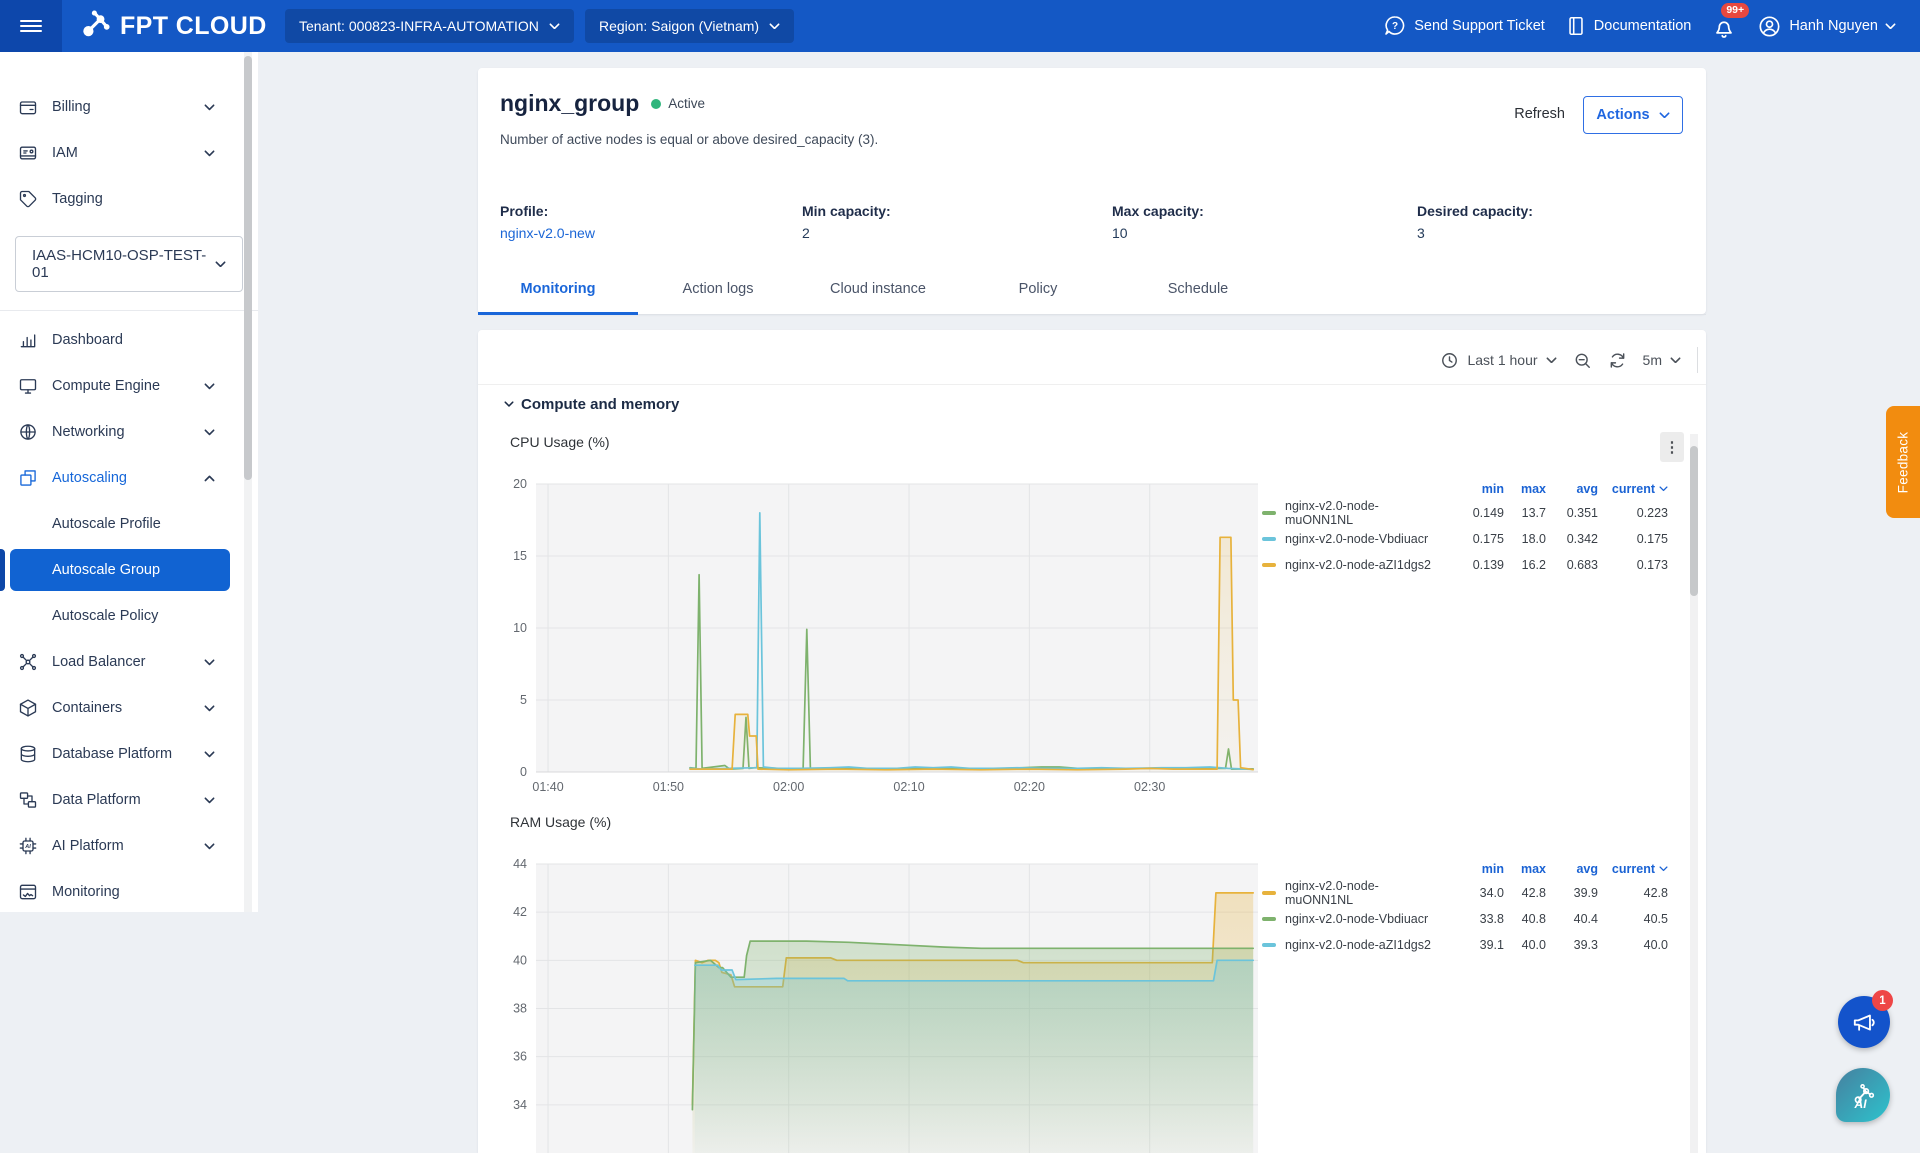  Describe the element at coordinates (1488, 539) in the screenshot. I see `series-min: 0.175` at that location.